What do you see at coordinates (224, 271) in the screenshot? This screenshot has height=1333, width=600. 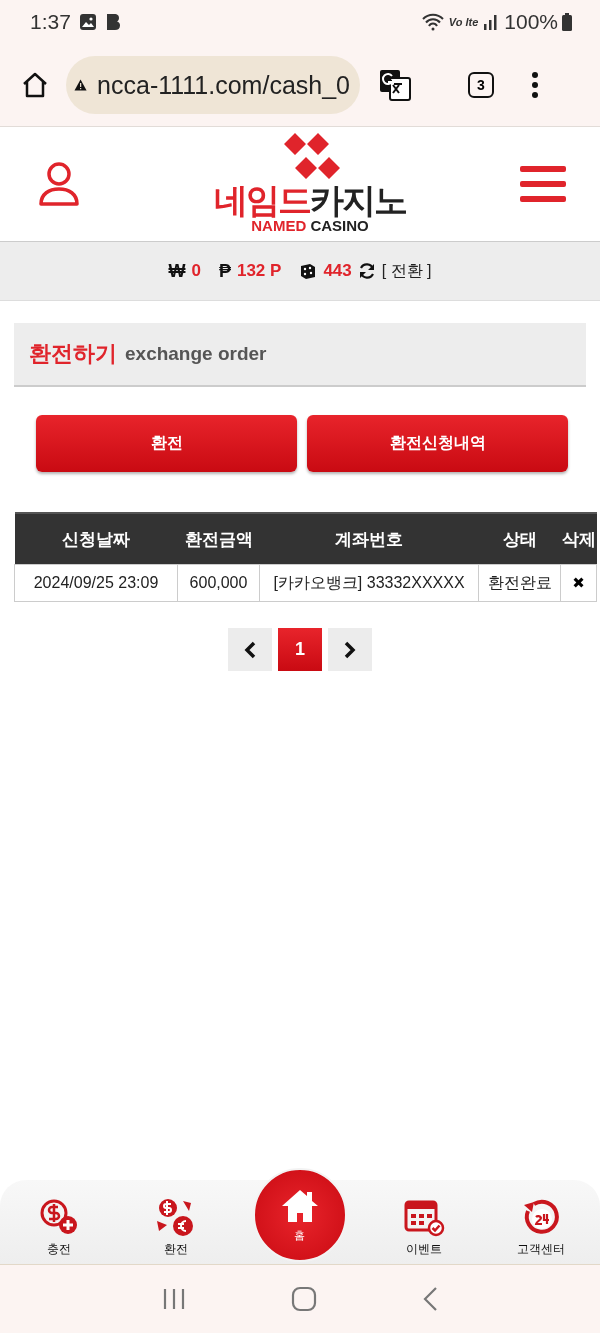 I see `point-symbol: ₱` at bounding box center [224, 271].